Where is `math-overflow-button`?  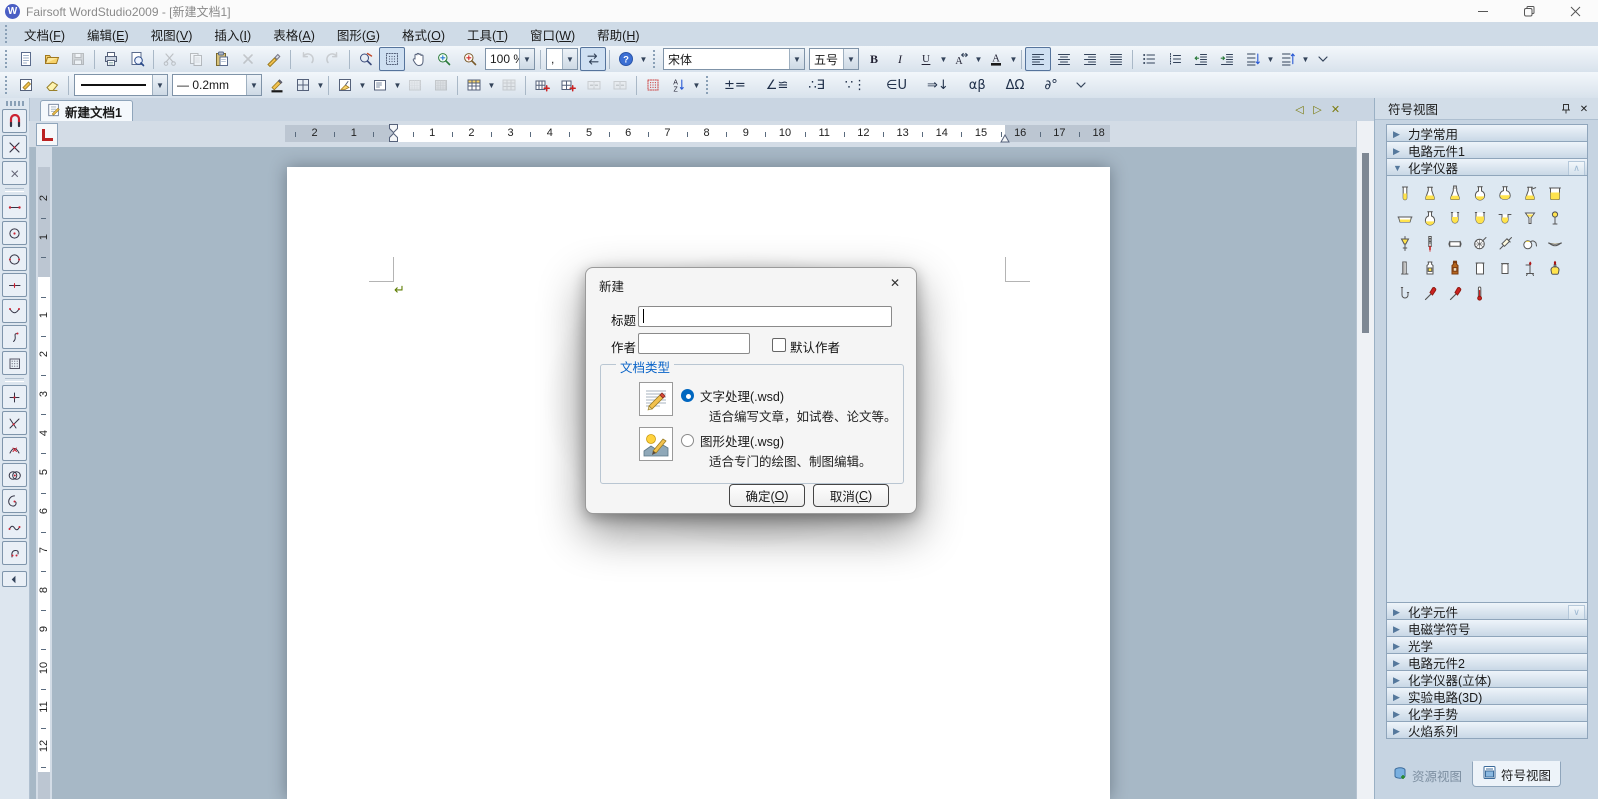 math-overflow-button is located at coordinates (1081, 85).